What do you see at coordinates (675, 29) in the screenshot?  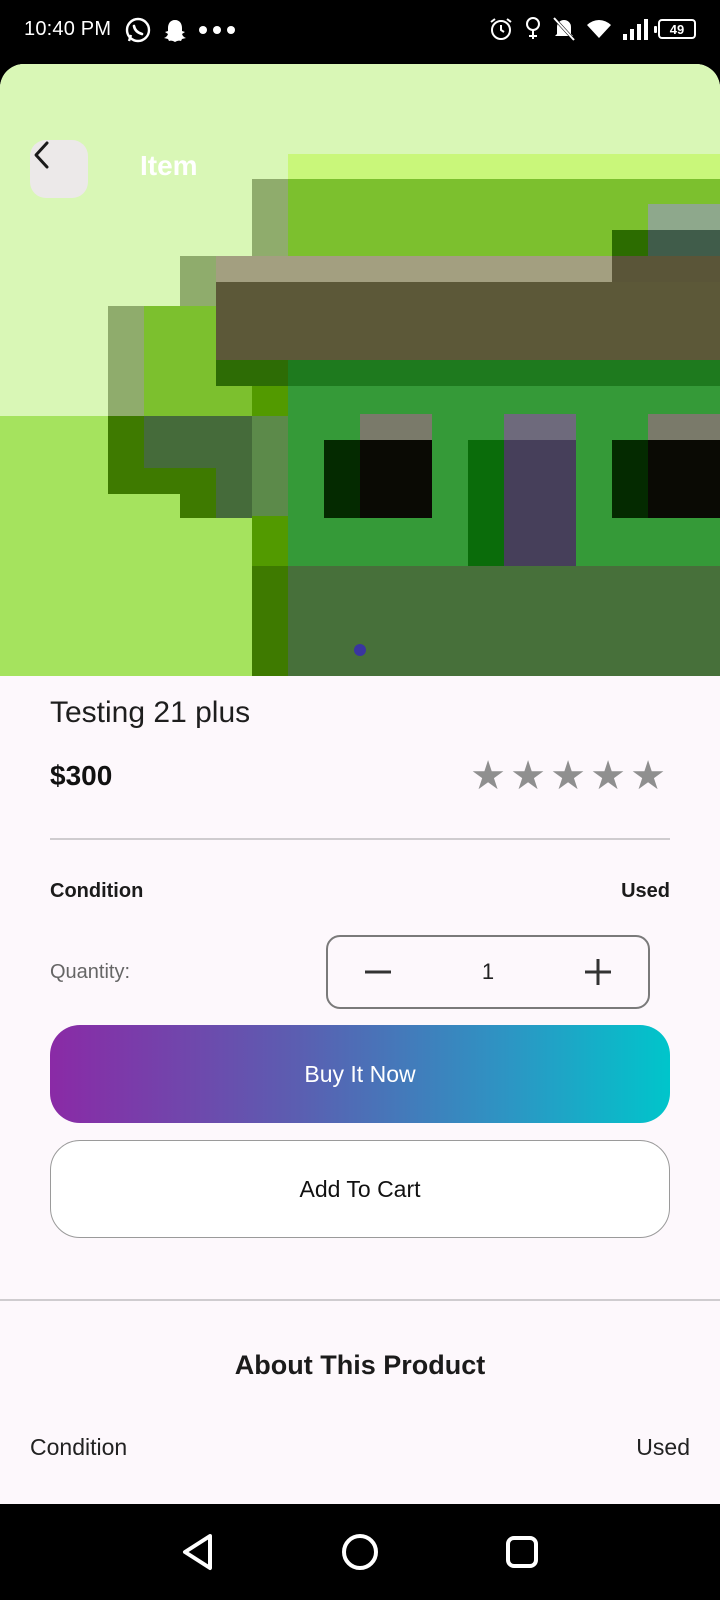 I see `battery-icon: 49` at bounding box center [675, 29].